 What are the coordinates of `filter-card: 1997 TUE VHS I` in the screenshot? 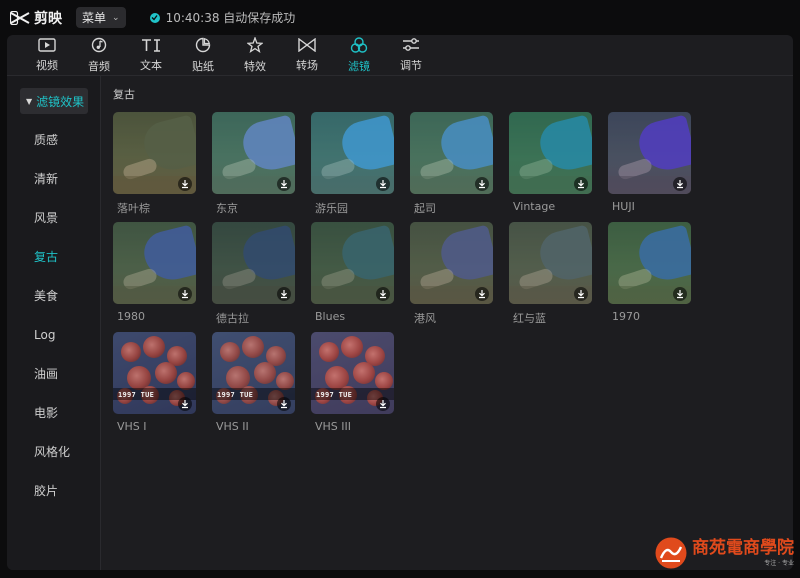 It's located at (154, 387).